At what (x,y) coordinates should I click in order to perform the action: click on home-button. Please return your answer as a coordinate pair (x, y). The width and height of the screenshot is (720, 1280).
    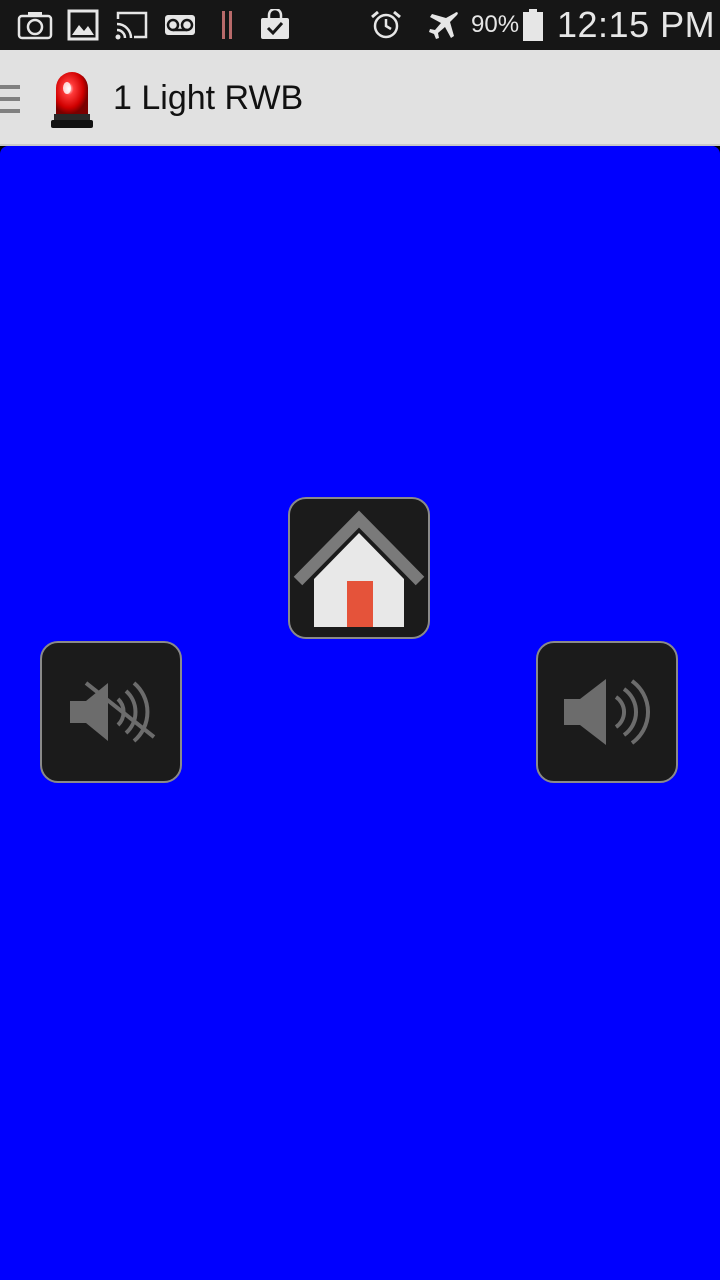
    Looking at the image, I should click on (359, 568).